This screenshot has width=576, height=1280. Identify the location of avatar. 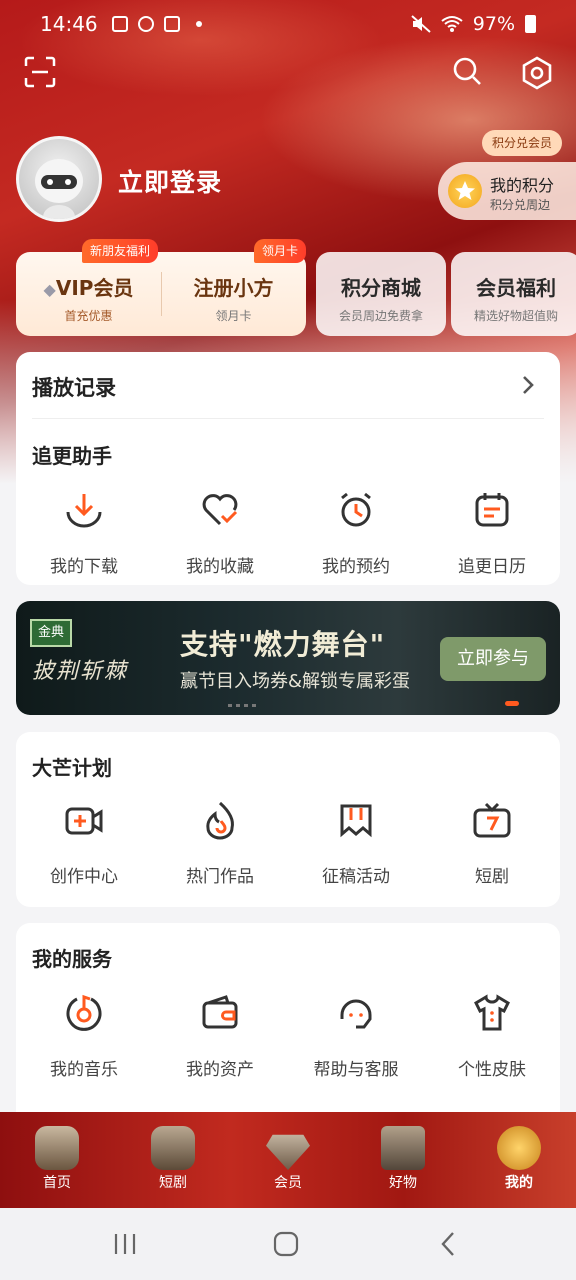
(59, 179).